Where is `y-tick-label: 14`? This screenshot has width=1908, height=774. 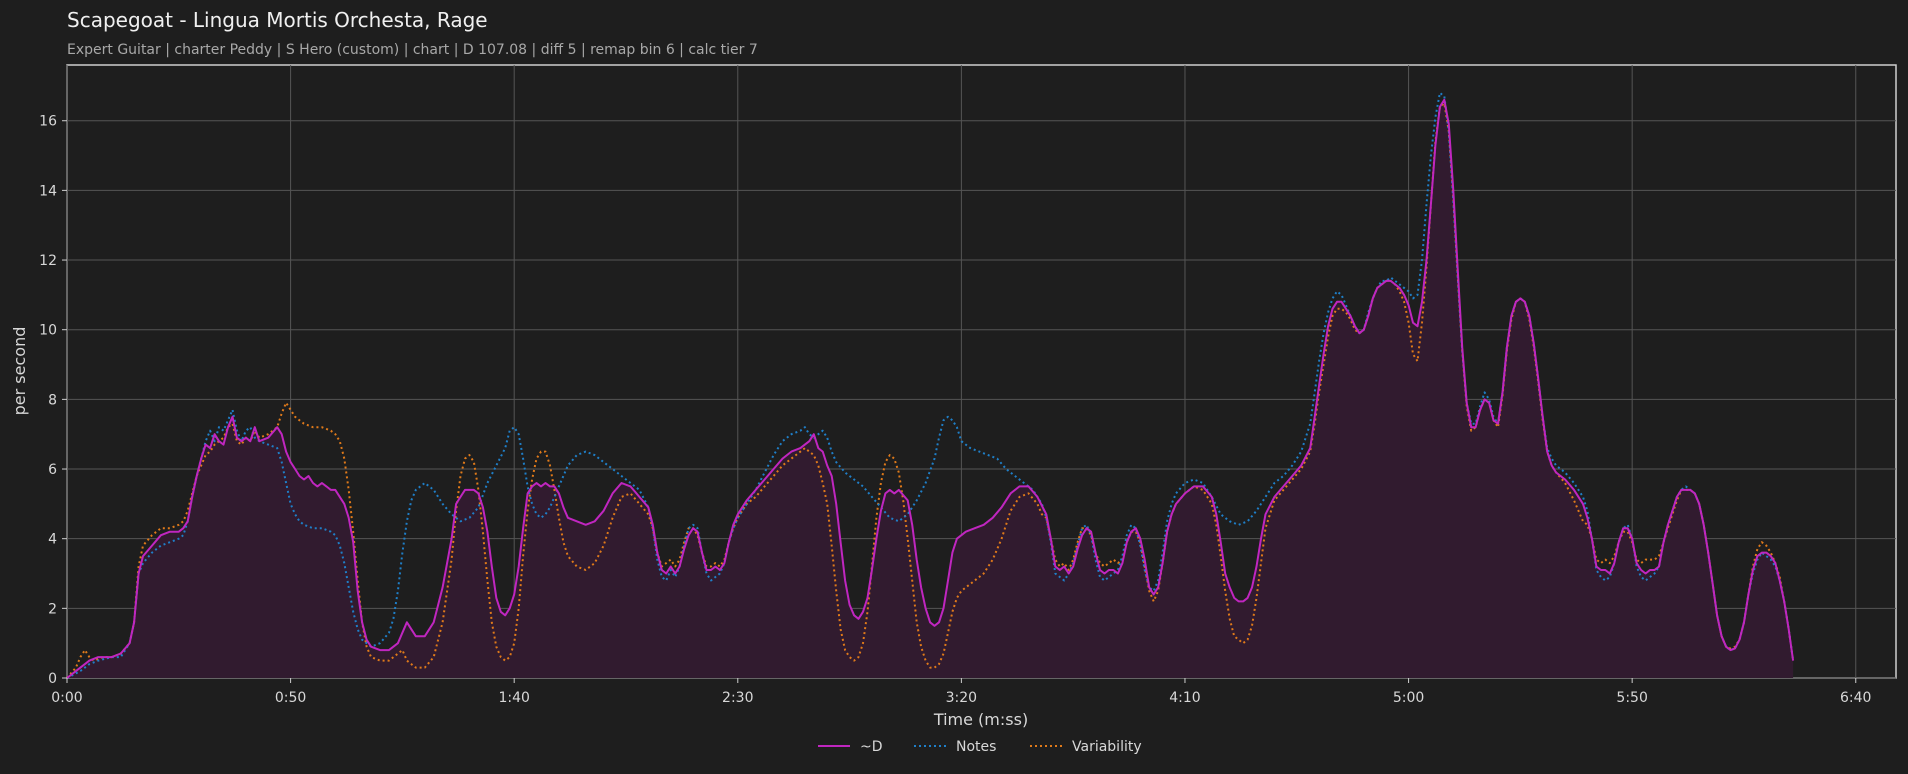 y-tick-label: 14 is located at coordinates (48, 191).